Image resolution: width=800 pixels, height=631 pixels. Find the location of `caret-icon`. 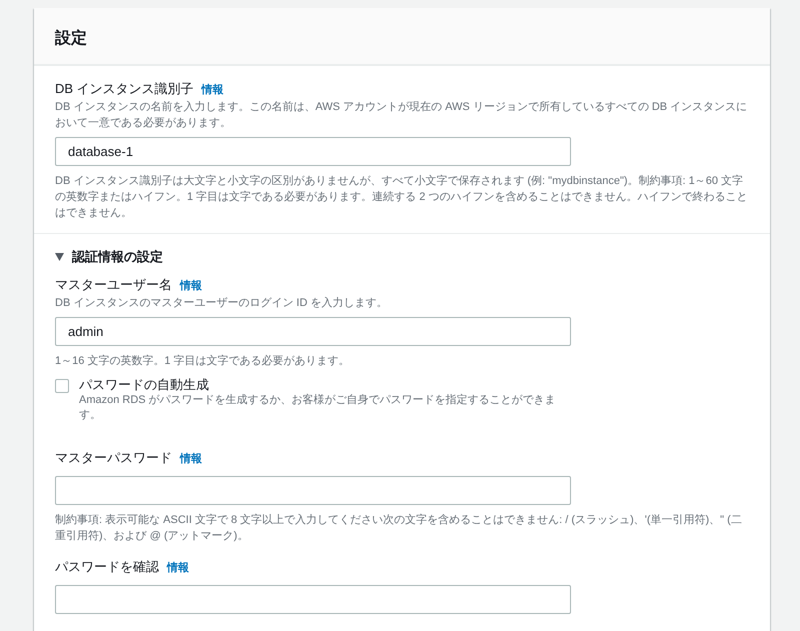

caret-icon is located at coordinates (59, 257).